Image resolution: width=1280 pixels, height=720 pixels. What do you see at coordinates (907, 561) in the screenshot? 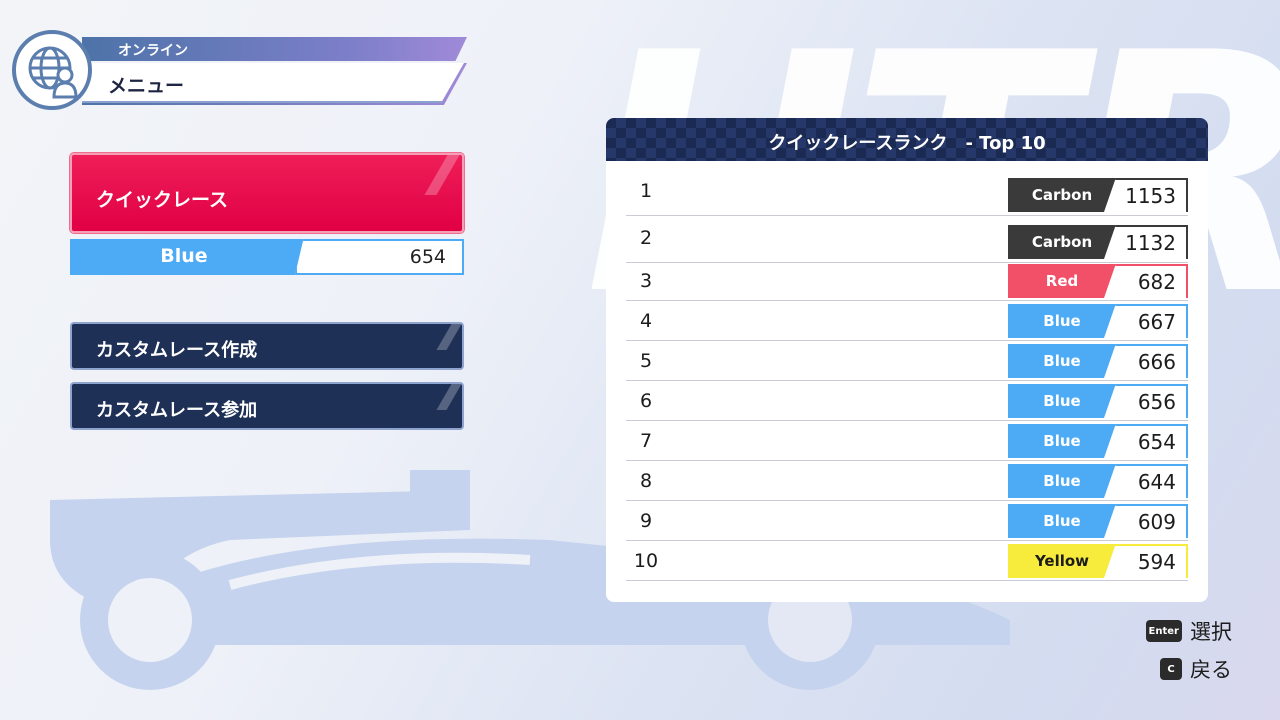
I see `ranking-row: 10 Yellow 594` at bounding box center [907, 561].